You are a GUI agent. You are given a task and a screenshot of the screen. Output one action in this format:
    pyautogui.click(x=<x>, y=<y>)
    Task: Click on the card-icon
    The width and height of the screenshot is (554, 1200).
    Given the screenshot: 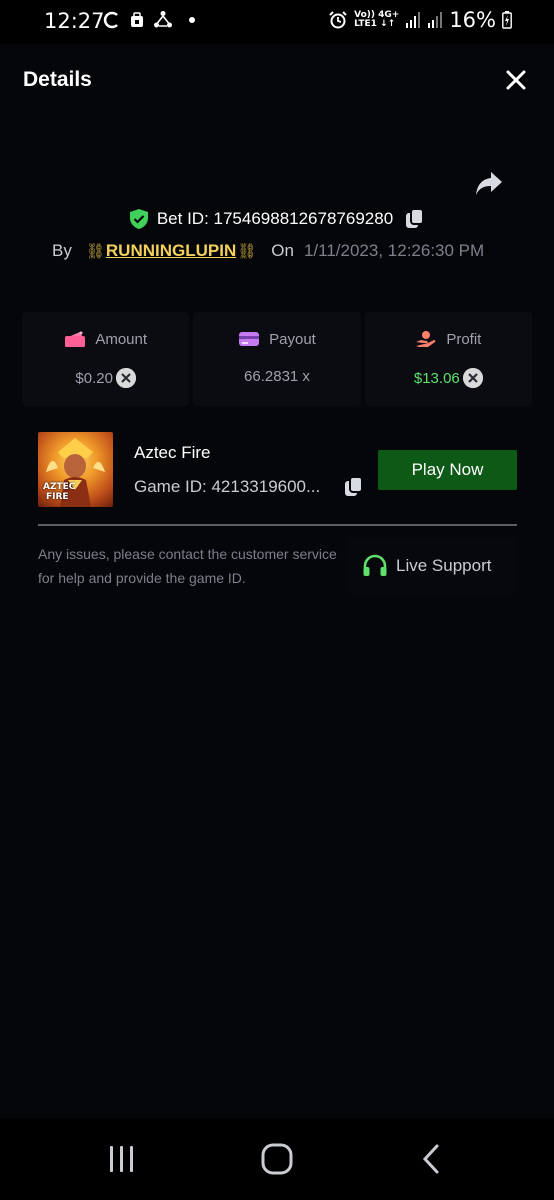 What is the action you would take?
    pyautogui.click(x=249, y=339)
    